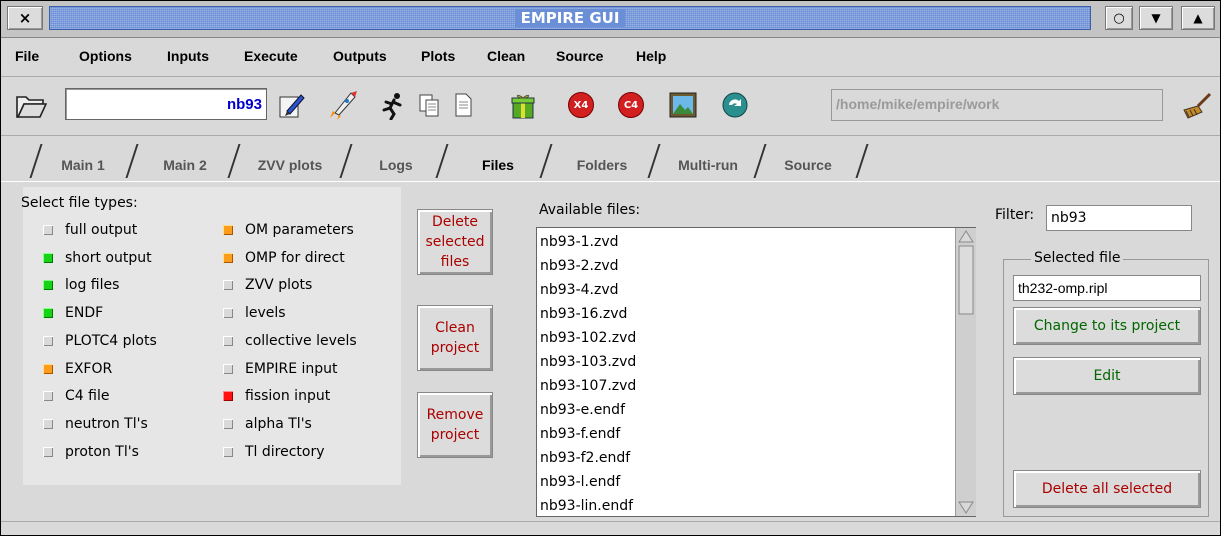  I want to click on file-type-label: EXFOR, so click(89, 368).